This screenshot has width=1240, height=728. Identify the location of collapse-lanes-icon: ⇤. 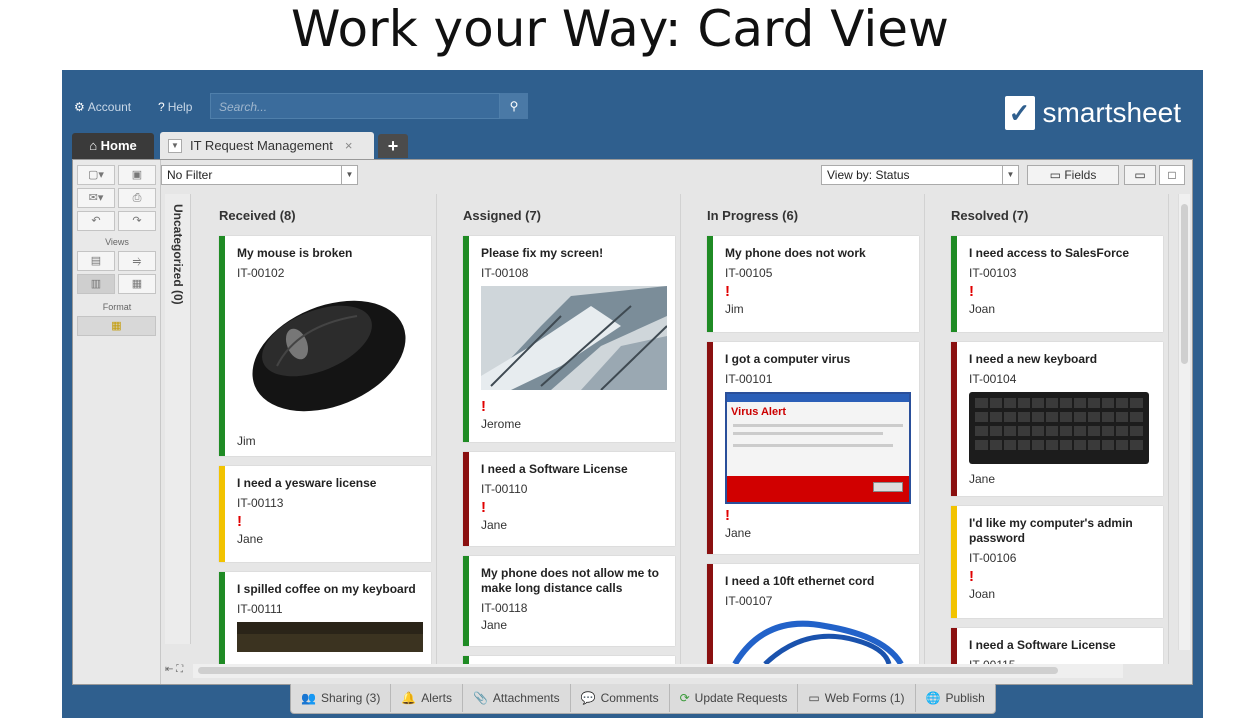
(169, 669).